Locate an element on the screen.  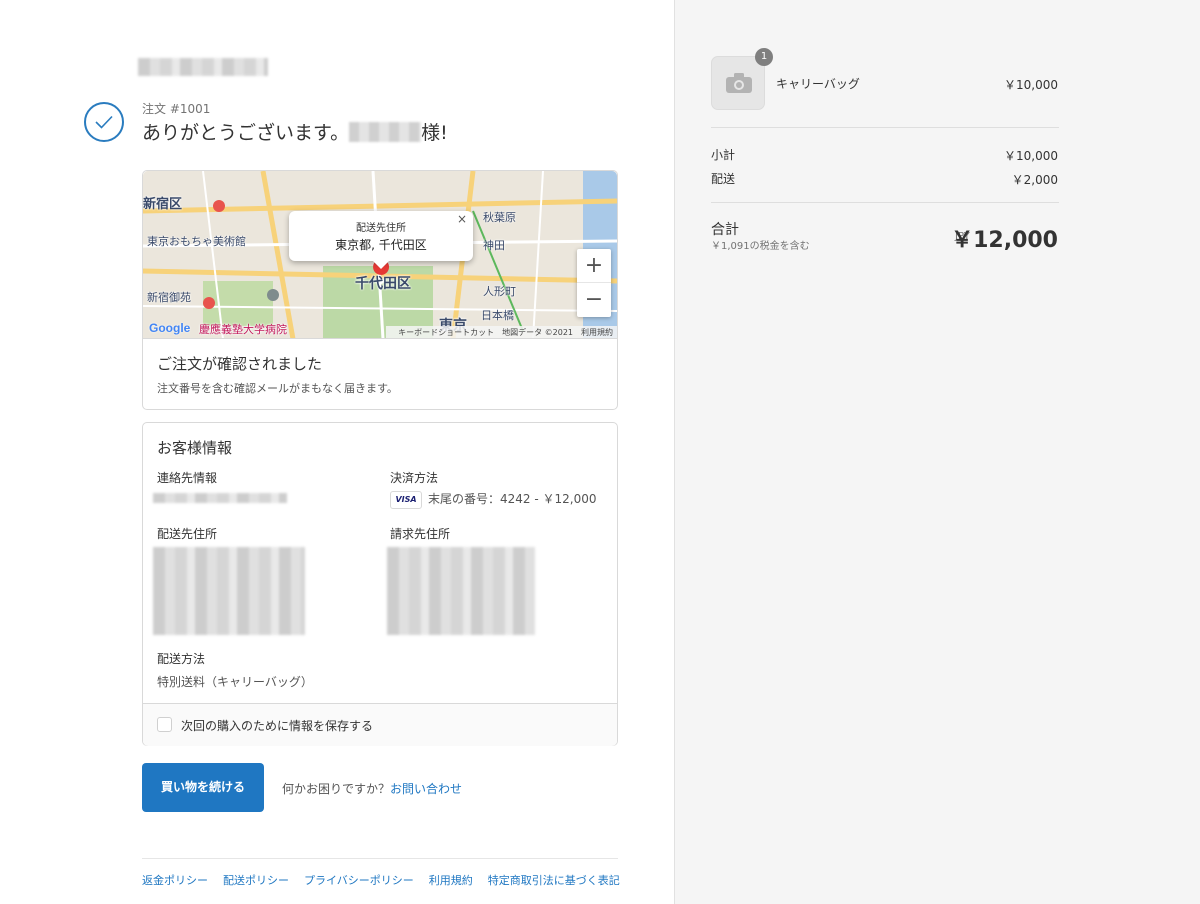
map-zoom-controls: + − is located at coordinates (594, 283).